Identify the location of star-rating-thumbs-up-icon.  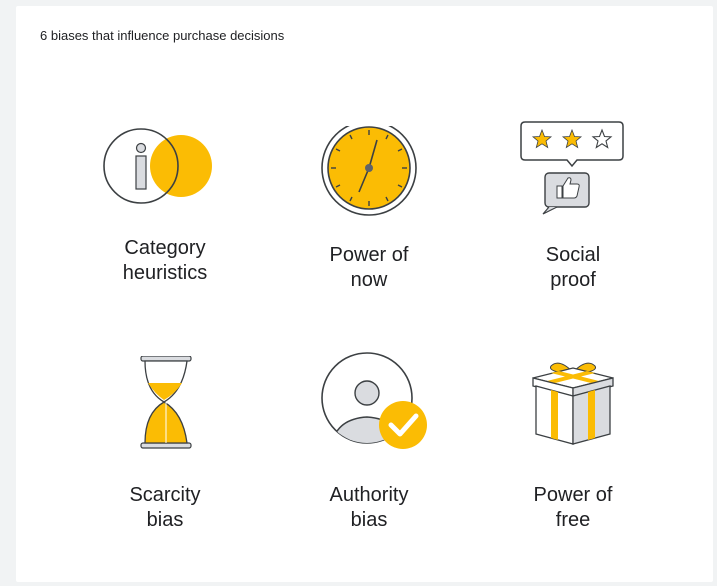
(572, 168).